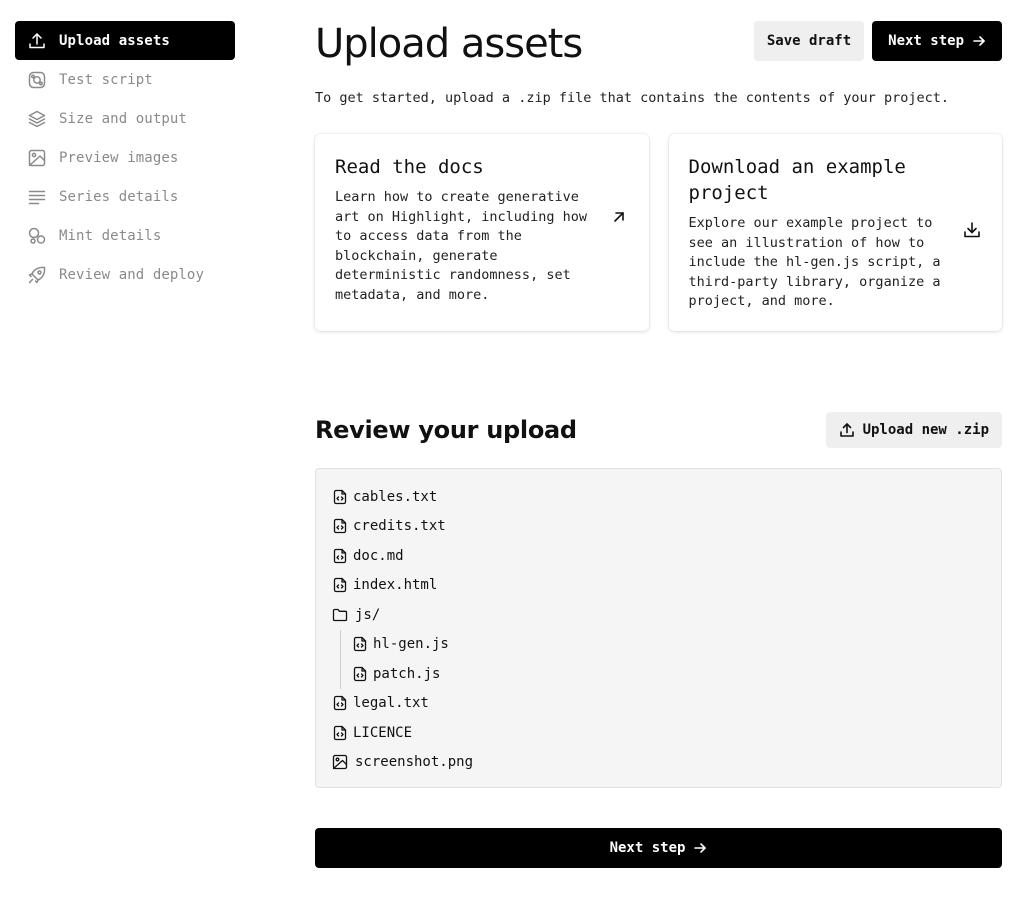  I want to click on file-name: legal.txt, so click(391, 703).